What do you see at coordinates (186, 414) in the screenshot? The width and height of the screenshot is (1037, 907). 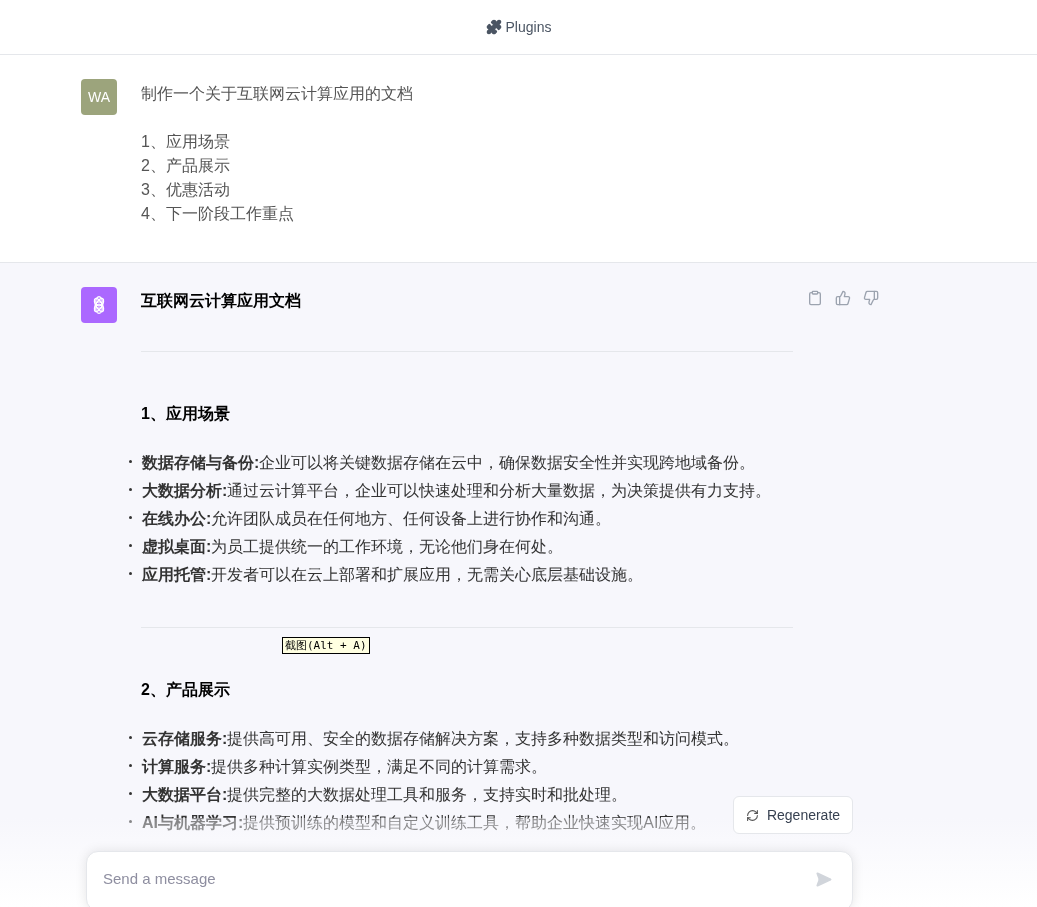 I see `section-heading: 1、应用场景` at bounding box center [186, 414].